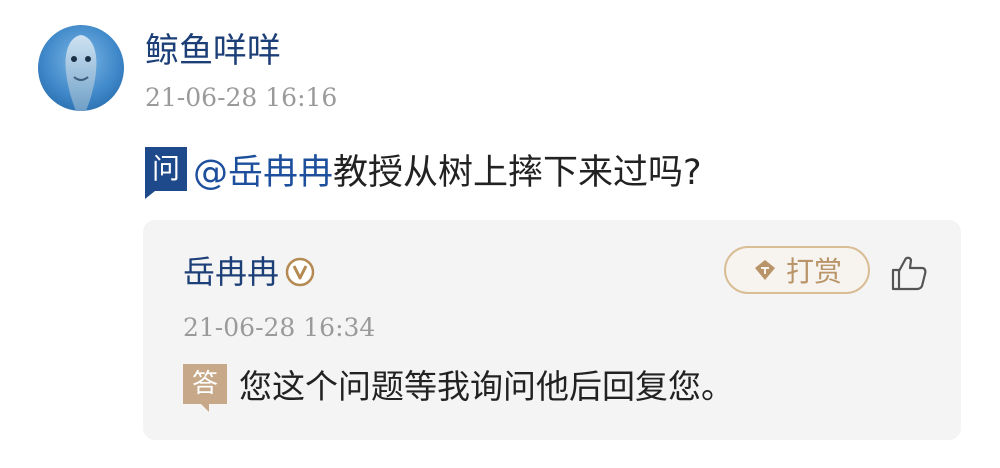 This screenshot has width=1000, height=468. I want to click on verified-badge-icon, so click(300, 272).